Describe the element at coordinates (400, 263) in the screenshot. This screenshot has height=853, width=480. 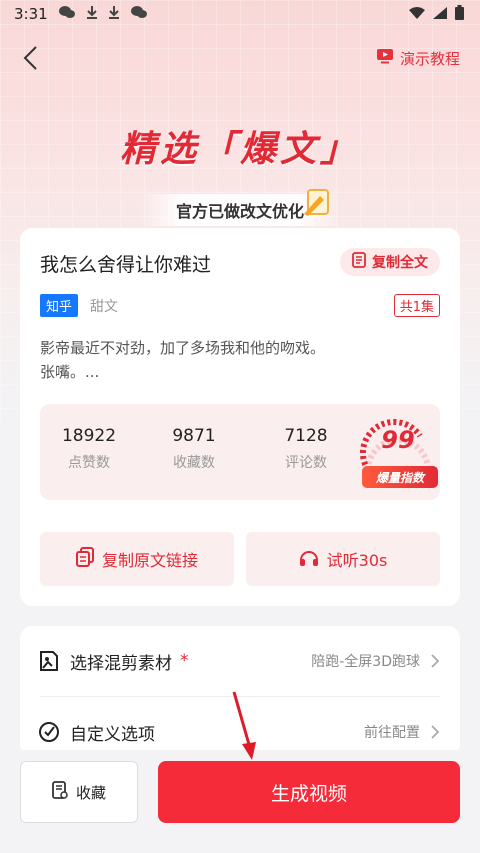
I see `copy-all-label: 复制全文` at that location.